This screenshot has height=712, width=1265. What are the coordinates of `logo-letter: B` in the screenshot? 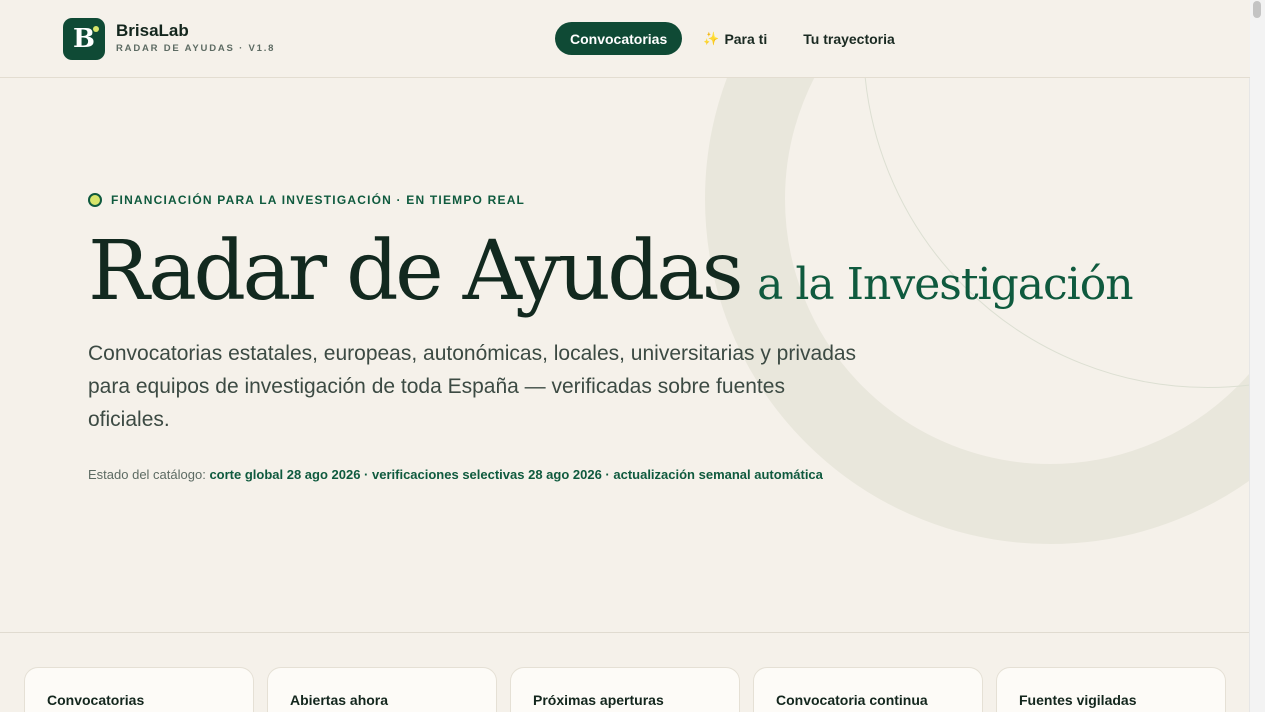 It's located at (84, 39).